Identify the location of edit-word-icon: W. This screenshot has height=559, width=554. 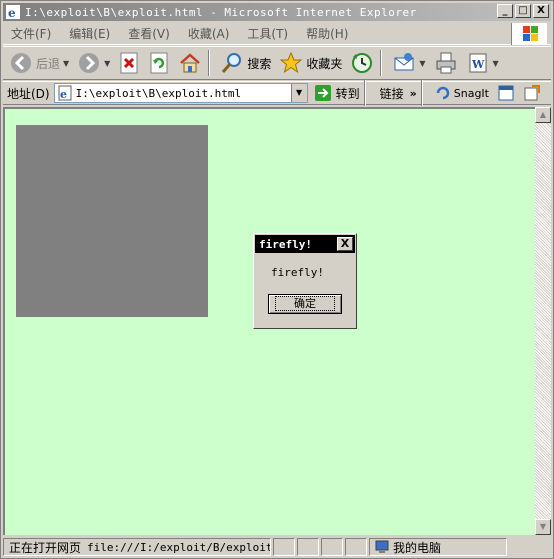
(478, 63).